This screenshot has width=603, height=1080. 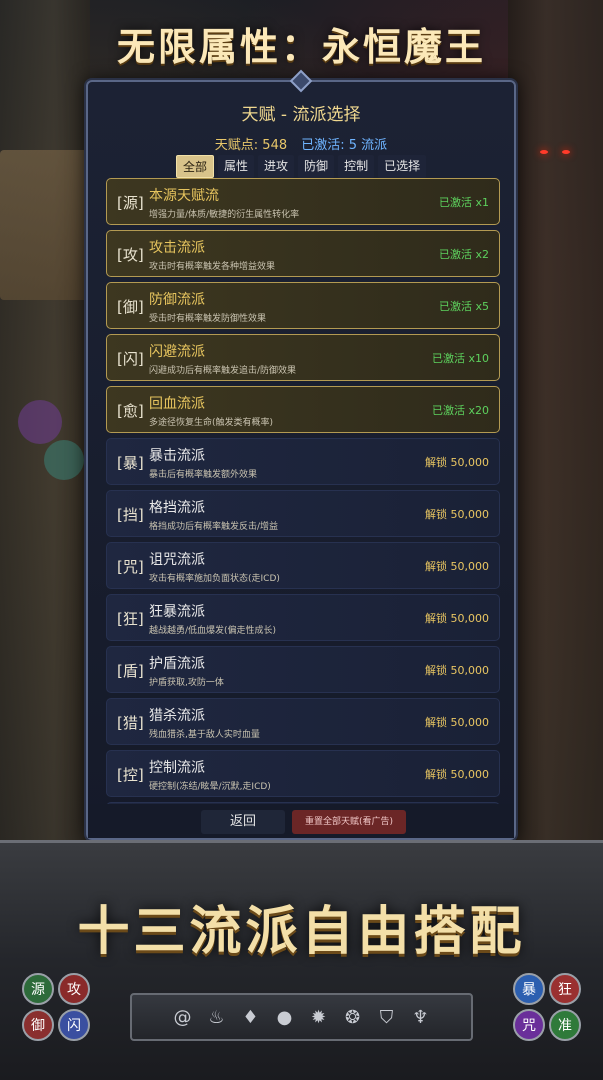 I want to click on filter-tab-defense: 防御, so click(x=316, y=166).